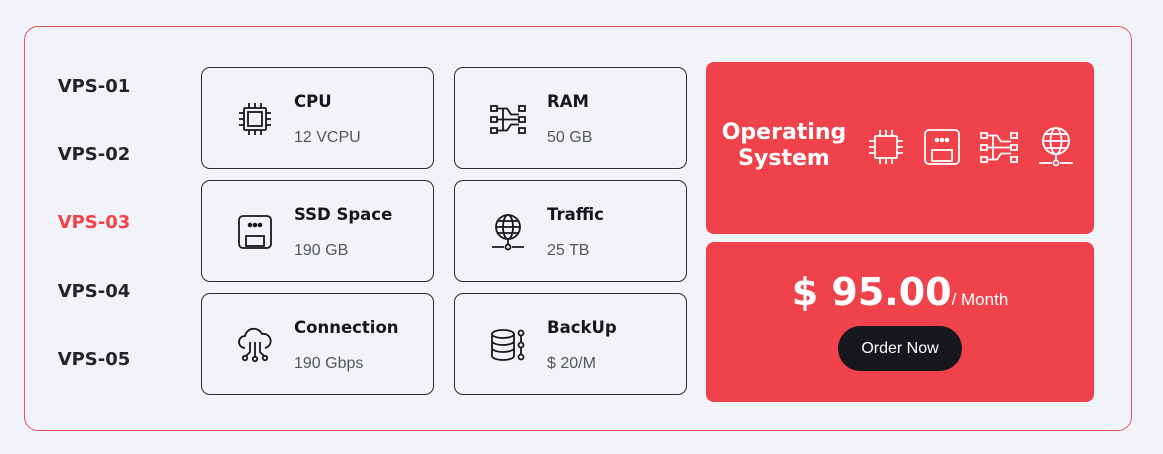 This screenshot has width=1163, height=454. Describe the element at coordinates (871, 292) in the screenshot. I see `price-amount: $ 95.00` at that location.